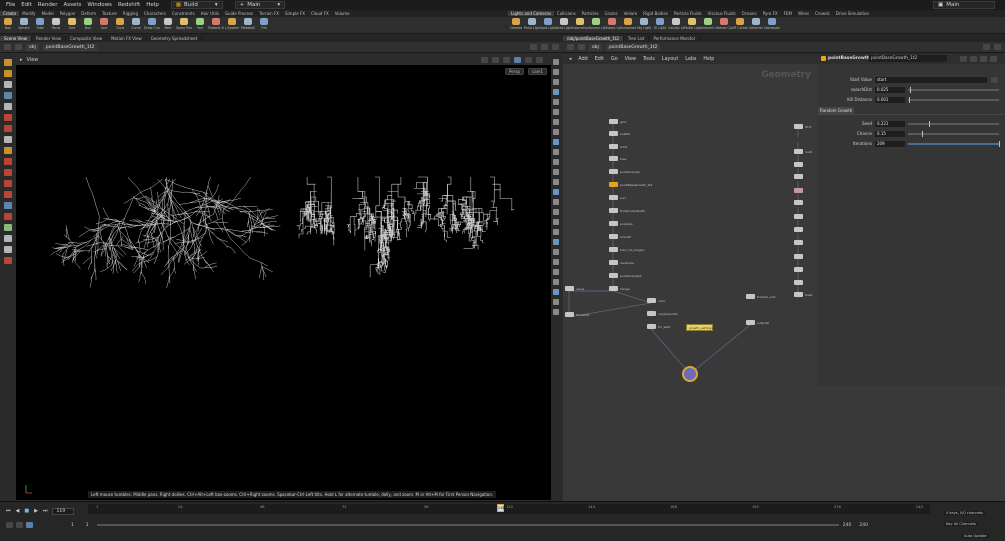 Image resolution: width=1005 pixels, height=541 pixels. I want to click on pane-tab-2: Composite View, so click(87, 38).